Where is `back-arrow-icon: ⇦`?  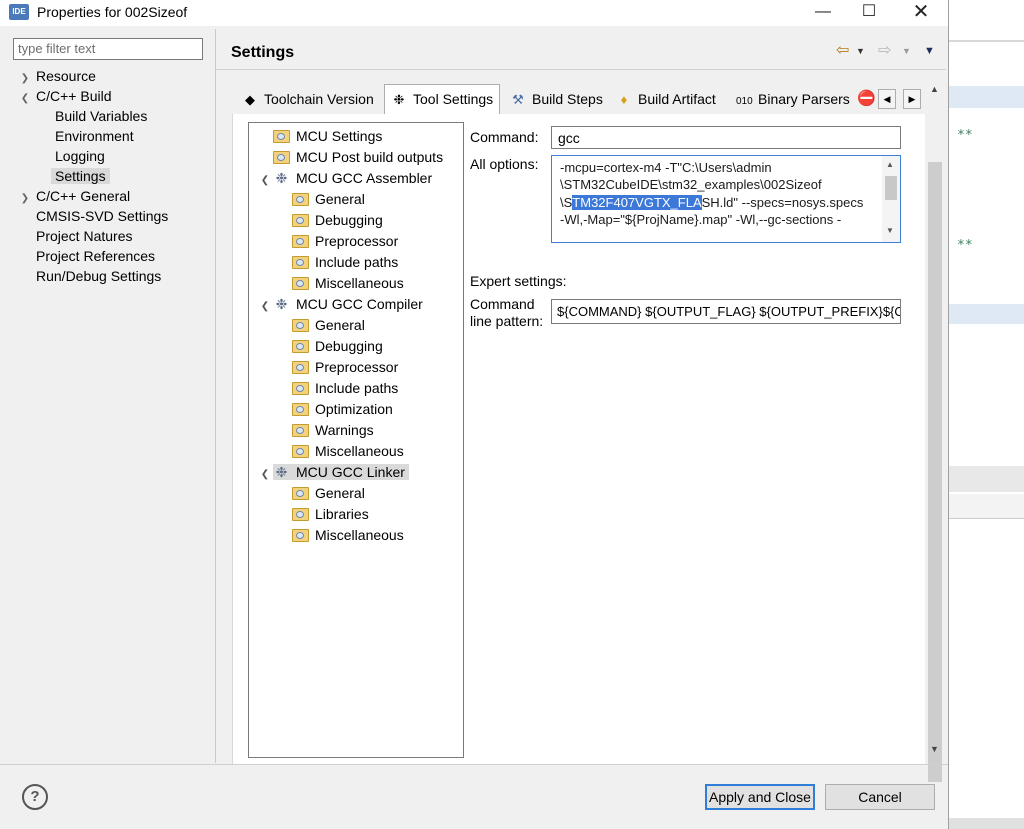 back-arrow-icon: ⇦ is located at coordinates (842, 50).